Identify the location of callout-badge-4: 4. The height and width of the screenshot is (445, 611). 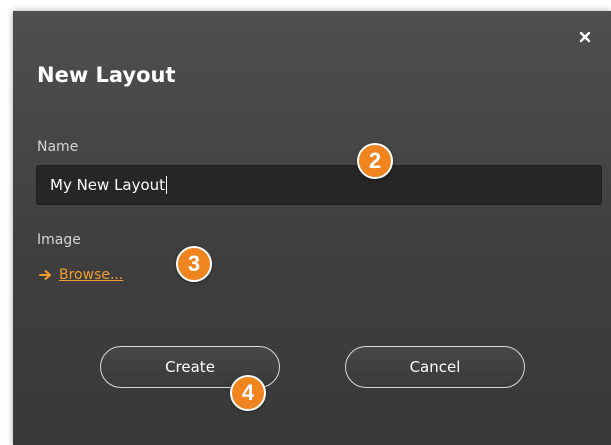
(248, 393).